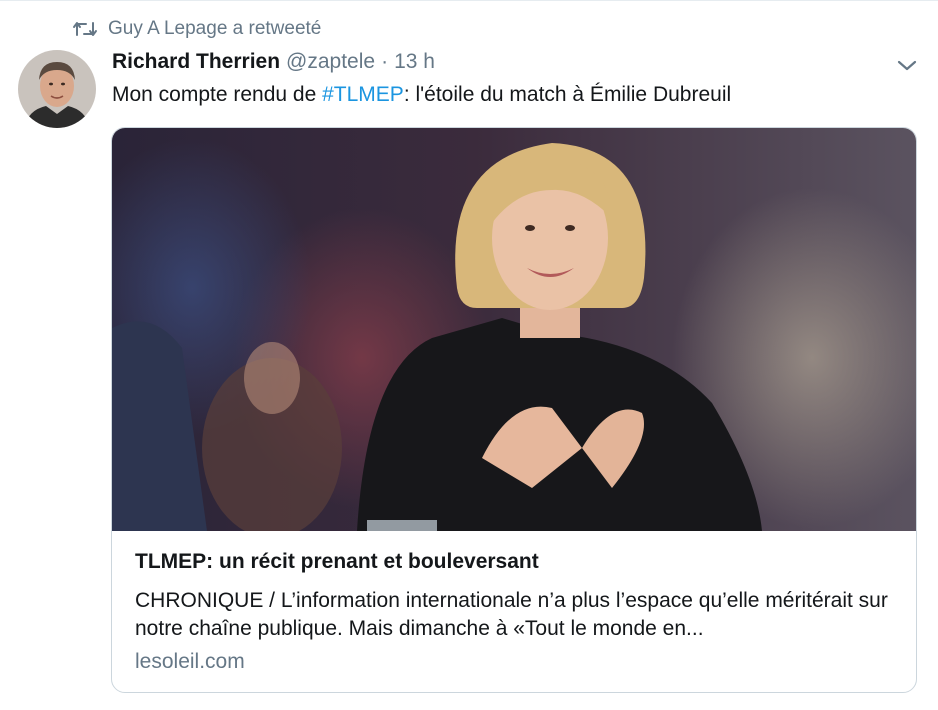 This screenshot has height=710, width=938. Describe the element at coordinates (190, 661) in the screenshot. I see `card-domain: lesoleil.com` at that location.